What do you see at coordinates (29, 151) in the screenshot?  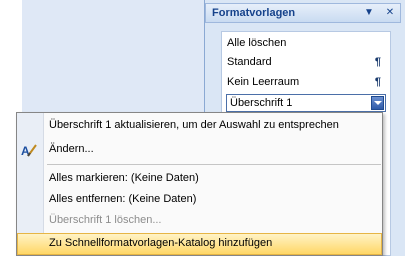 I see `edit-style-icon: A` at bounding box center [29, 151].